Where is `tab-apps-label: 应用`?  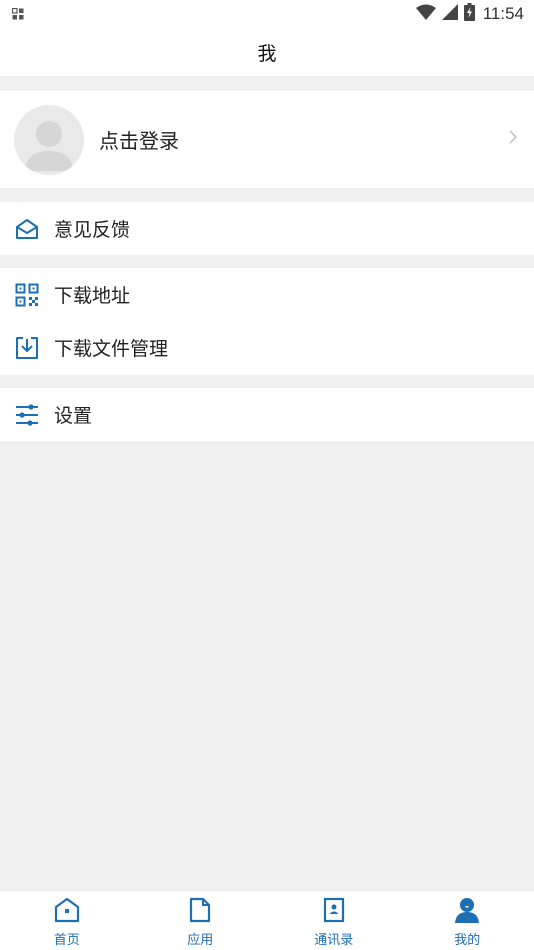 tab-apps-label: 应用 is located at coordinates (200, 940).